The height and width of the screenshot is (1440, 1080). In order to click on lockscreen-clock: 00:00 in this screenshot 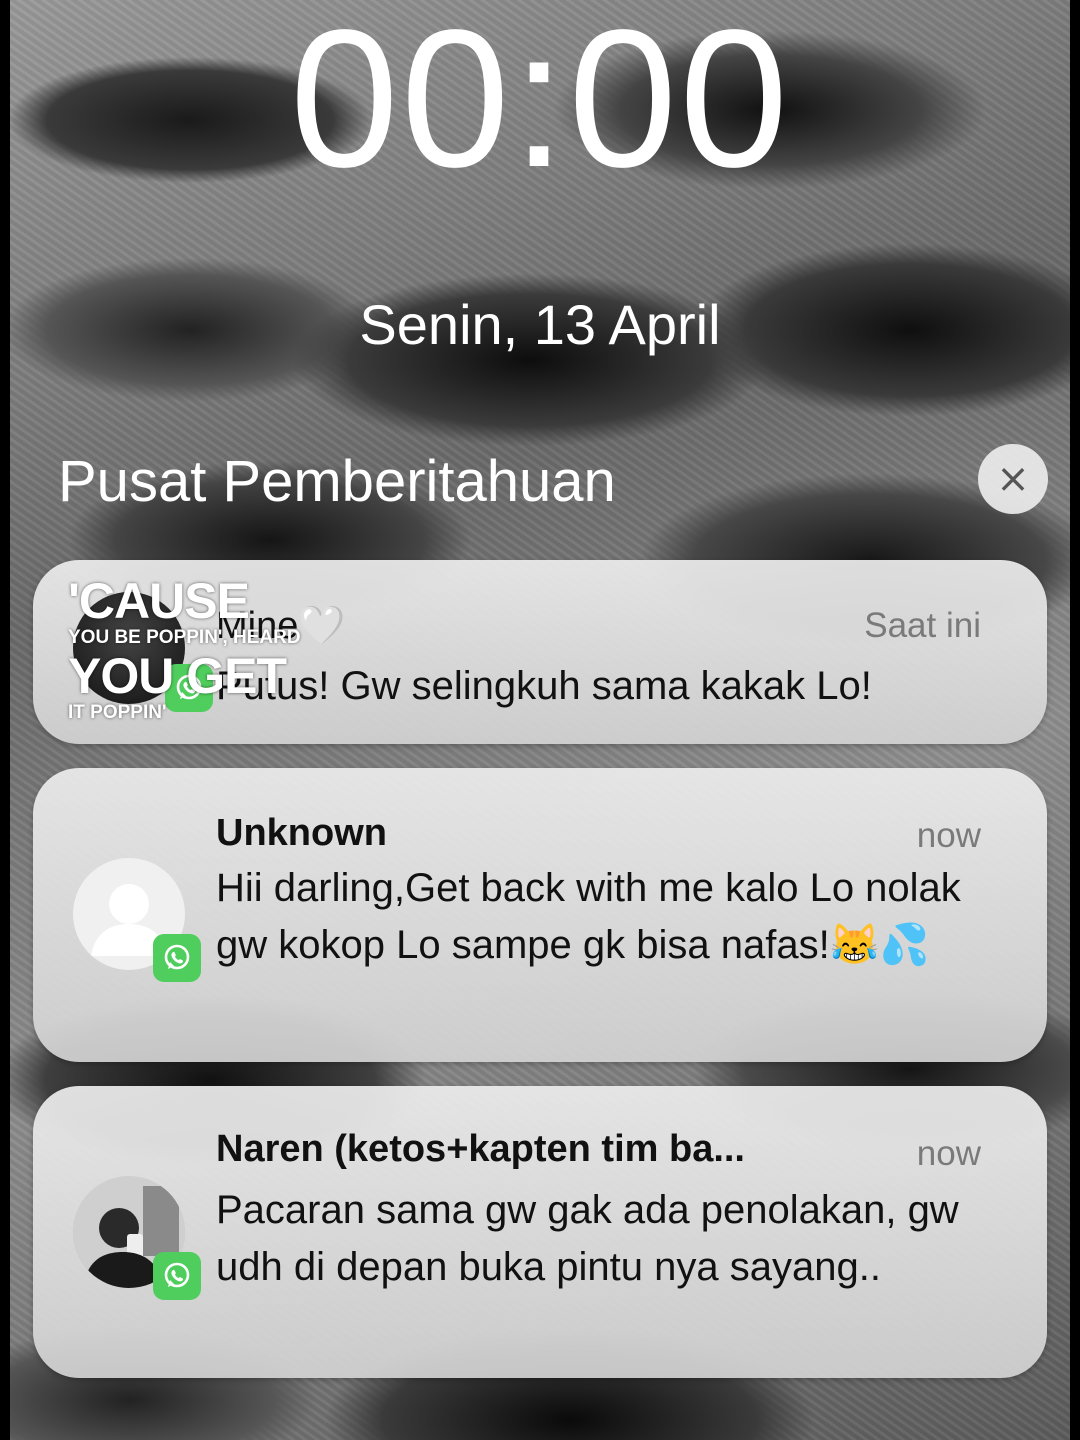, I will do `click(540, 104)`.